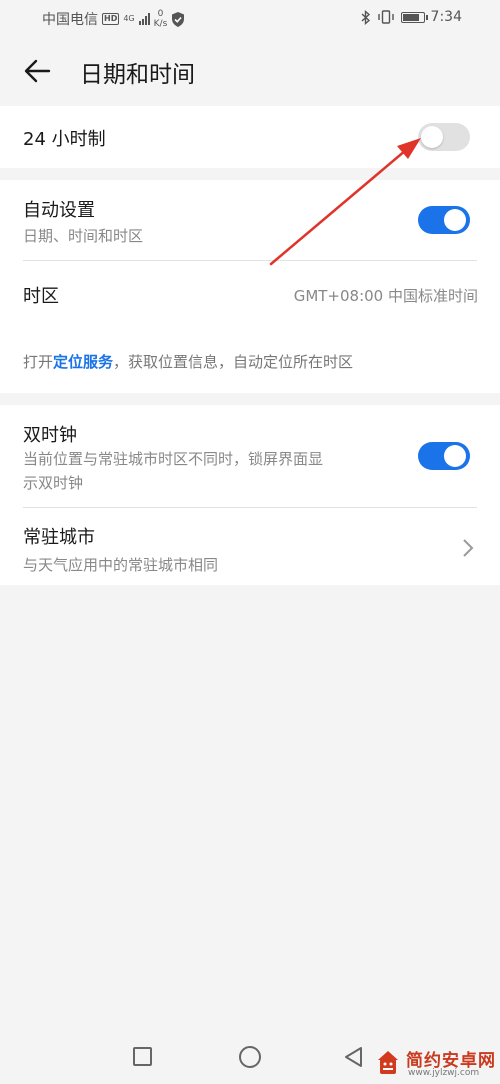  Describe the element at coordinates (233, 362) in the screenshot. I see `location-hint-suffix: ，获取位置信息，自动定位所在时区` at that location.